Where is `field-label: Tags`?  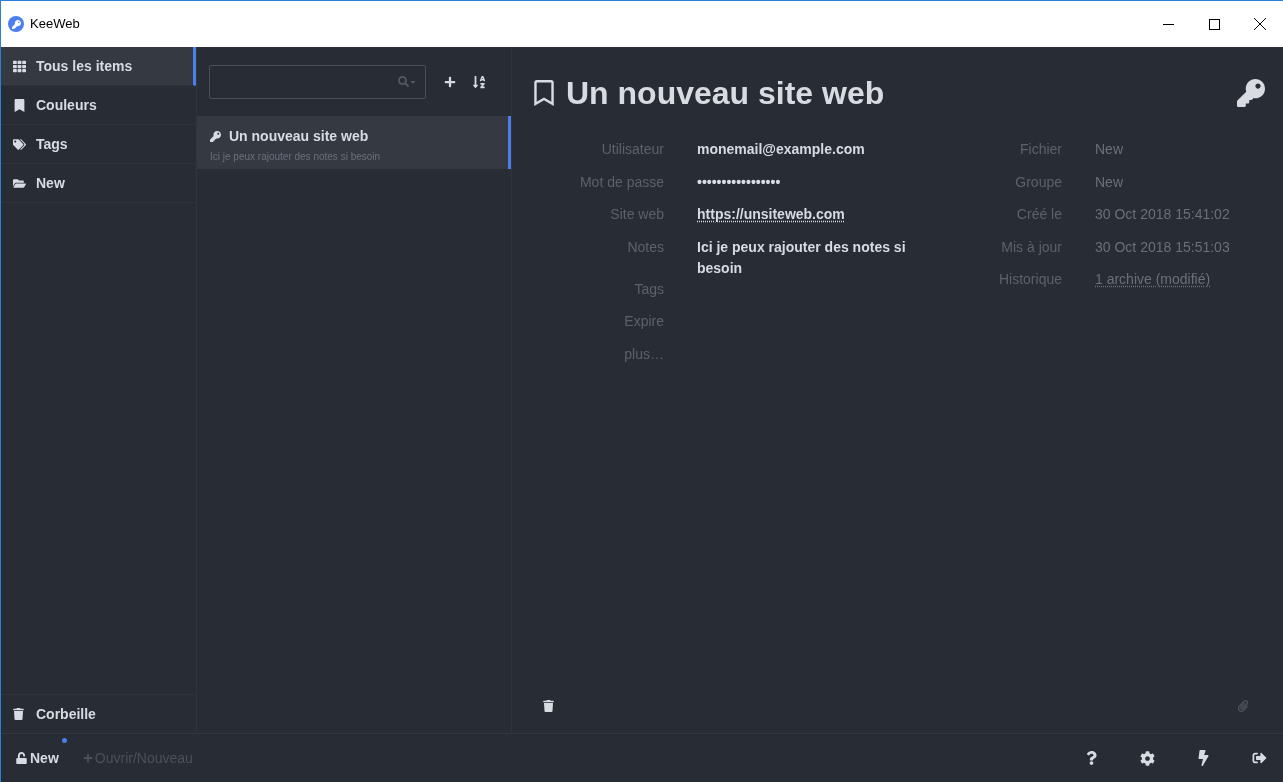 field-label: Tags is located at coordinates (648, 289).